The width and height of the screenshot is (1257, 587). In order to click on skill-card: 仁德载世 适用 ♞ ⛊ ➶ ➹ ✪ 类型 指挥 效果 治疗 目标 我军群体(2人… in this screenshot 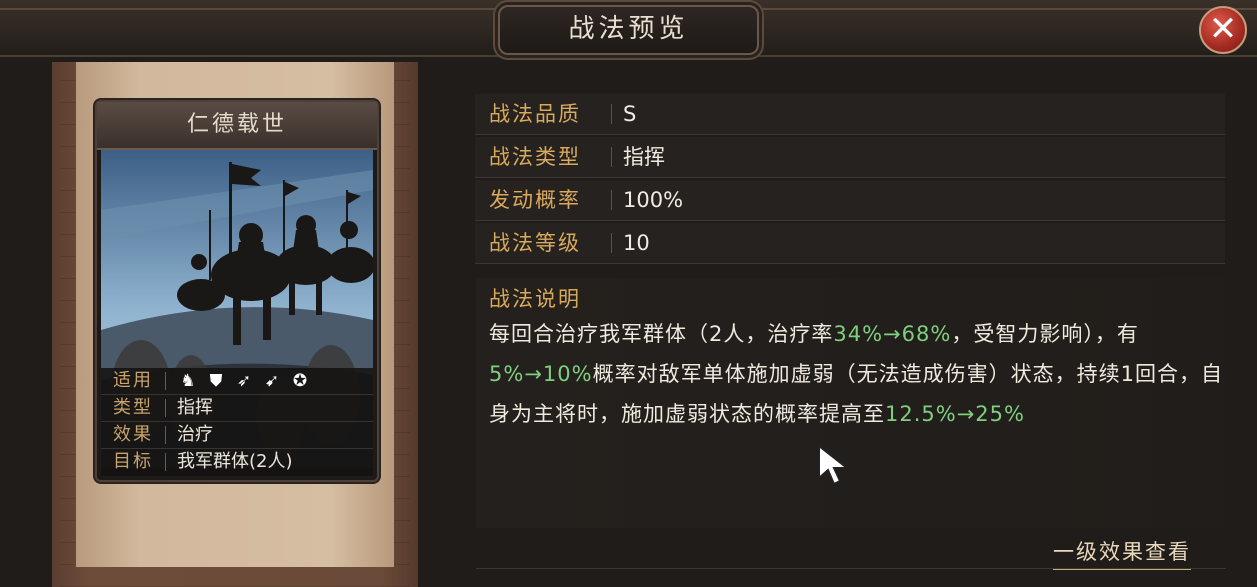, I will do `click(237, 291)`.